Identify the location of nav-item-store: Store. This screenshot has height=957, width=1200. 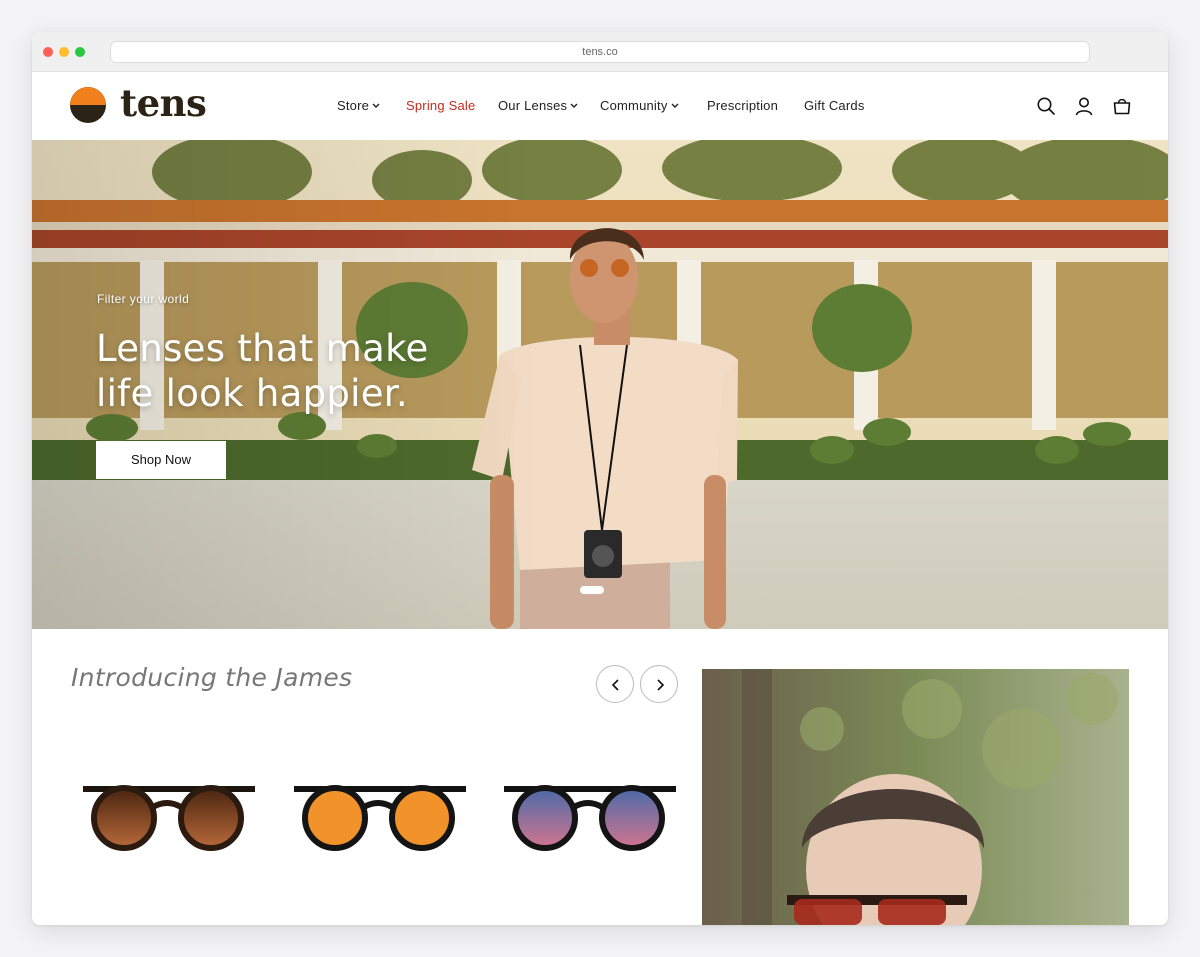
(358, 105).